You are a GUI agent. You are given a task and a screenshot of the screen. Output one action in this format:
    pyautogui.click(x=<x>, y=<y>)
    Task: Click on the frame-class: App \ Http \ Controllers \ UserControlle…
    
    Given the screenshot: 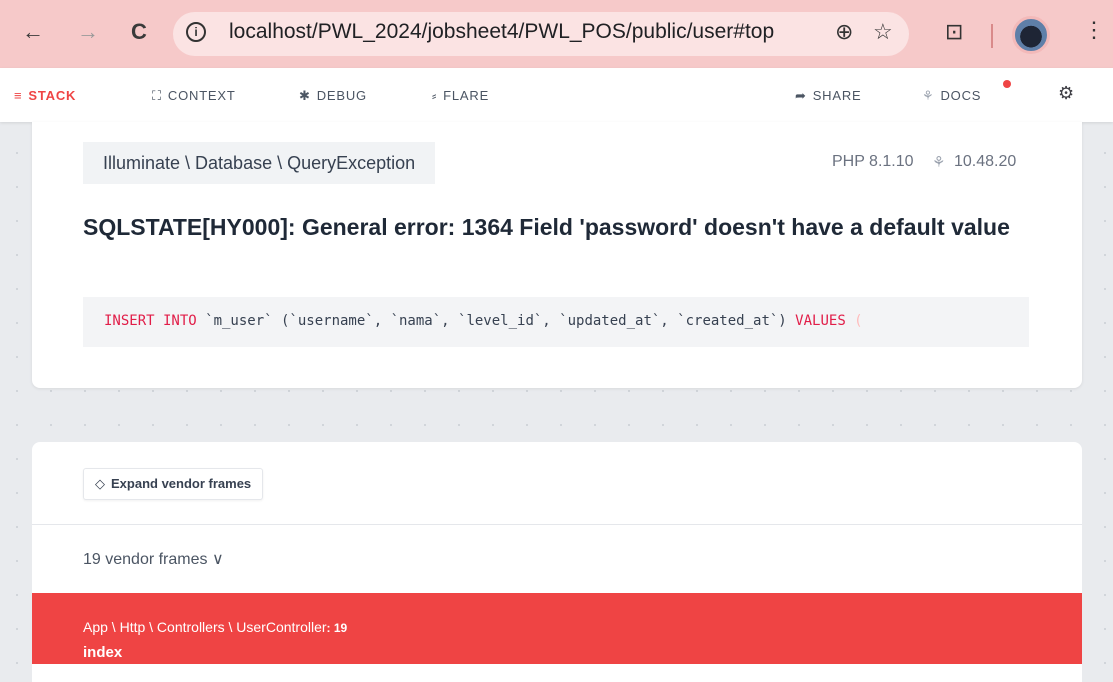 What is the action you would take?
    pyautogui.click(x=215, y=627)
    